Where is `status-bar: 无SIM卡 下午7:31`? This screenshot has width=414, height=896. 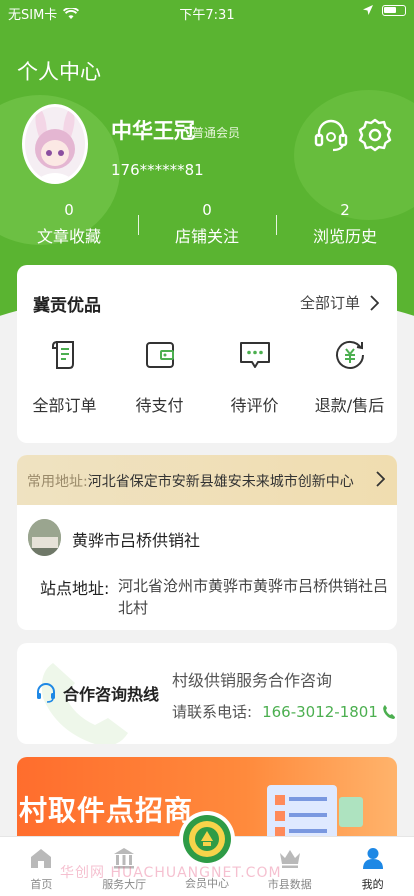
status-bar: 无SIM卡 下午7:31 is located at coordinates (207, 12).